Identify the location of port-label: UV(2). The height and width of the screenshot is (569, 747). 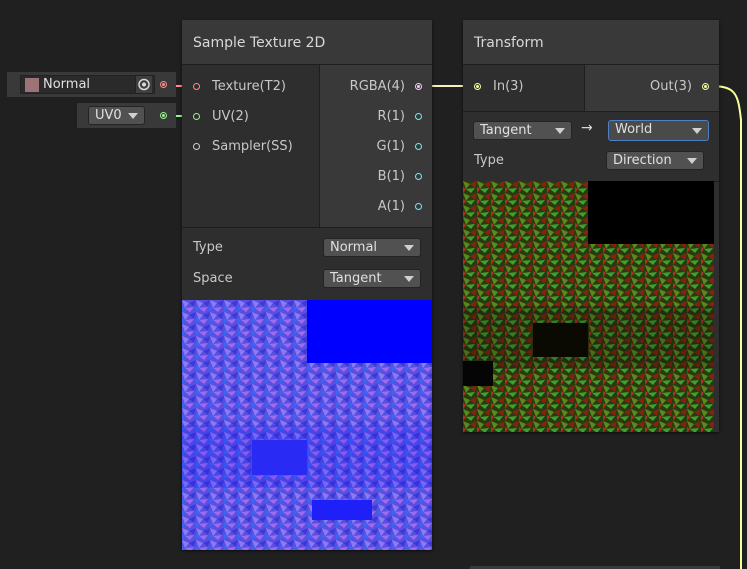
(230, 116).